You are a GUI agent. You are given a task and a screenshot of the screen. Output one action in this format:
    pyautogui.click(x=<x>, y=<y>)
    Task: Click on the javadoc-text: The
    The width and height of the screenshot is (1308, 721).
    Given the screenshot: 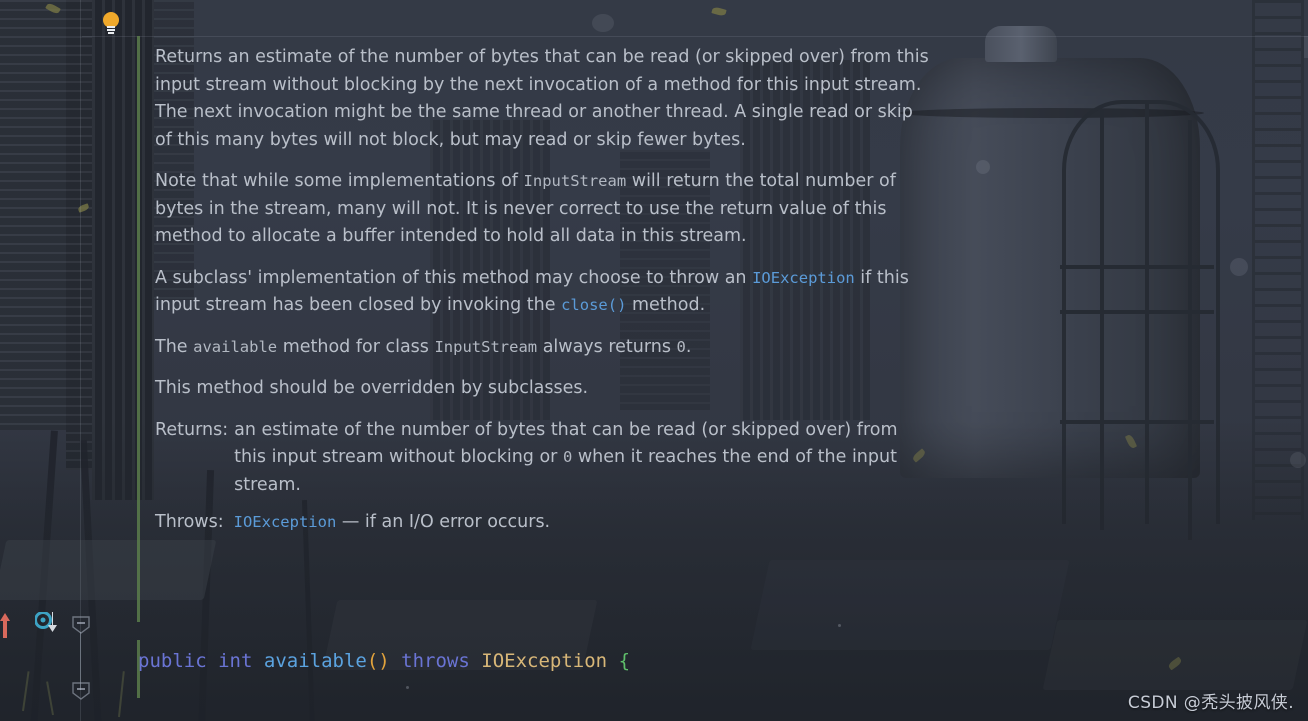 What is the action you would take?
    pyautogui.click(x=174, y=346)
    